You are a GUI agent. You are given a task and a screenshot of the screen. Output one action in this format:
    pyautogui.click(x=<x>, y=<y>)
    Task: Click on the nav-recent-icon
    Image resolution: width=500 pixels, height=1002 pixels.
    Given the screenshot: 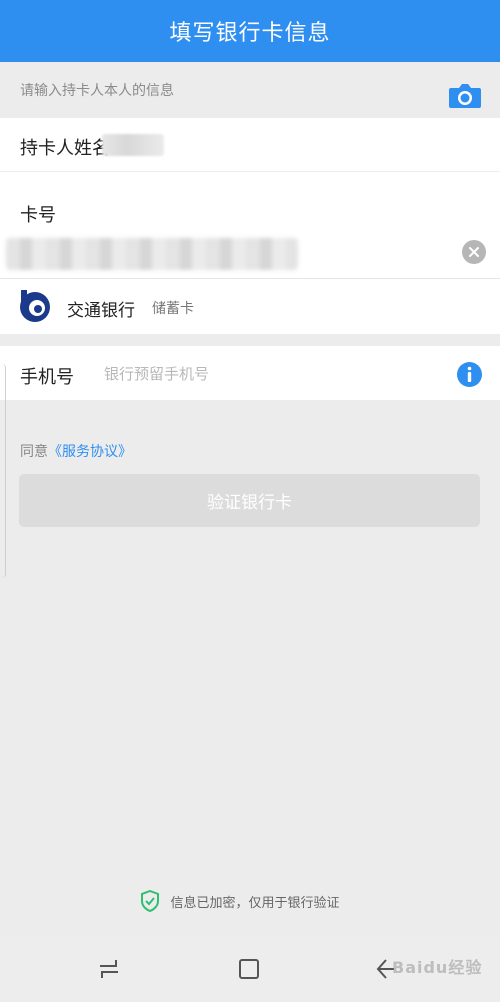 What is the action you would take?
    pyautogui.click(x=109, y=969)
    